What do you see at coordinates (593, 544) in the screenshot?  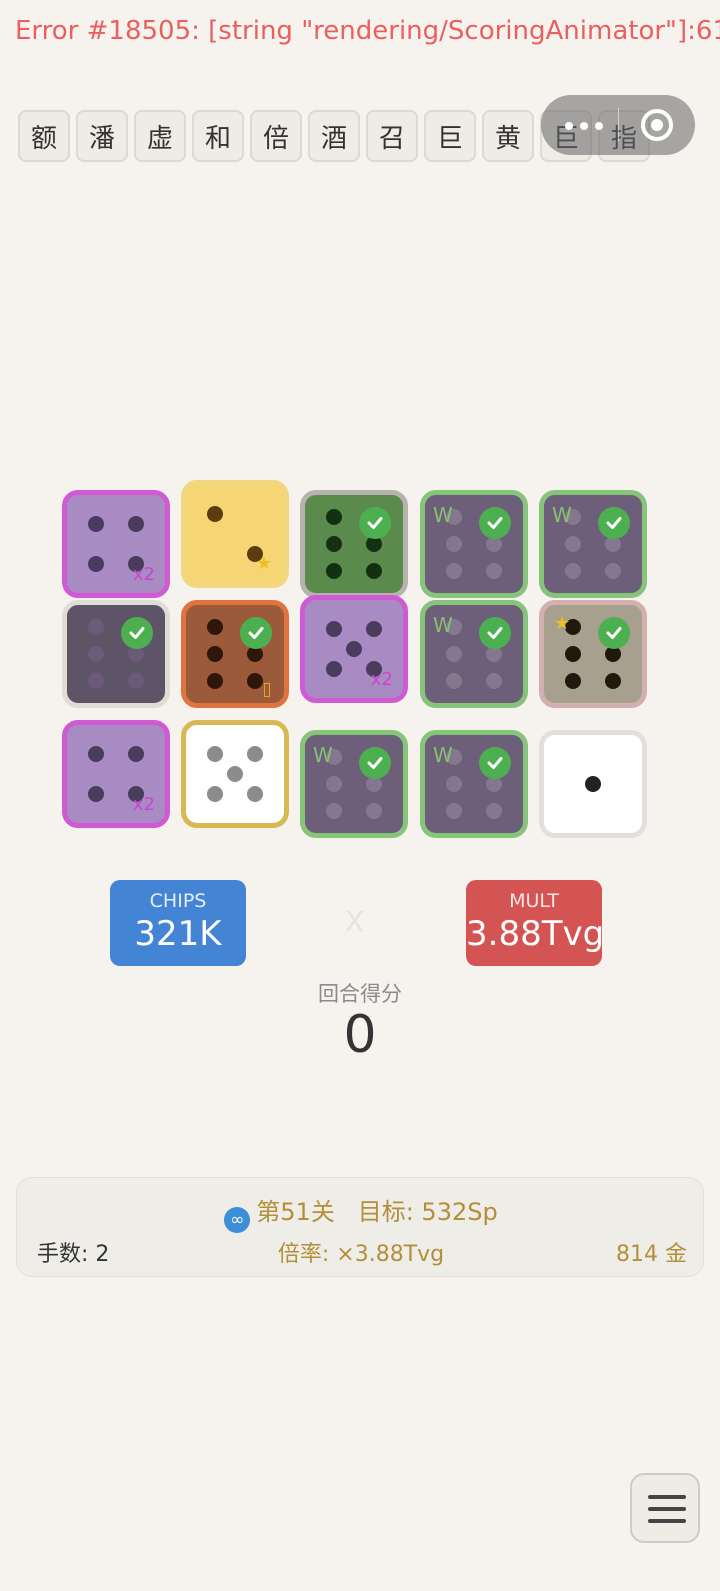 I see `die-5: W` at bounding box center [593, 544].